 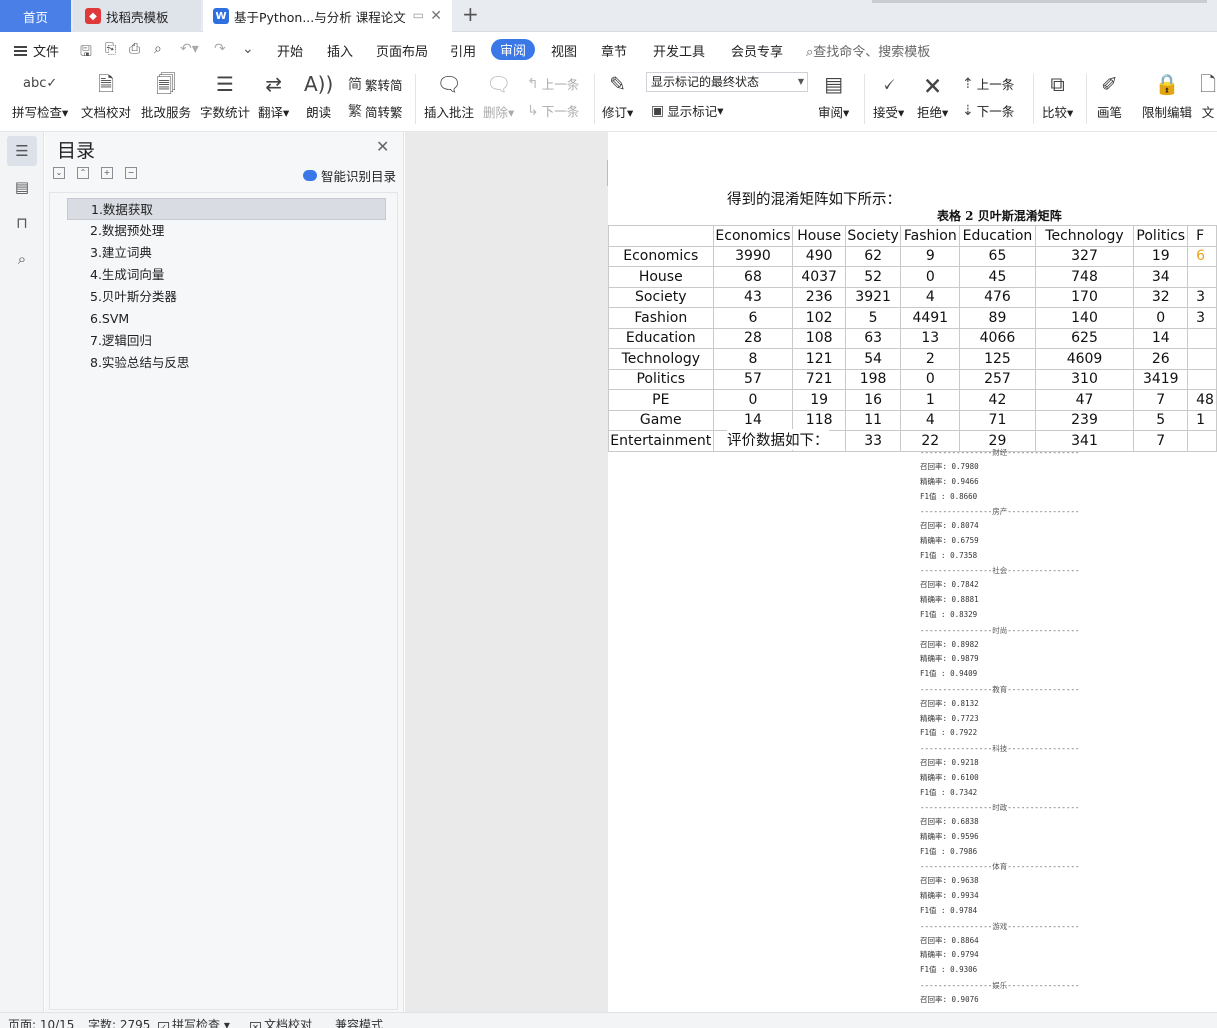 What do you see at coordinates (661, 236) in the screenshot?
I see `table-header-cell` at bounding box center [661, 236].